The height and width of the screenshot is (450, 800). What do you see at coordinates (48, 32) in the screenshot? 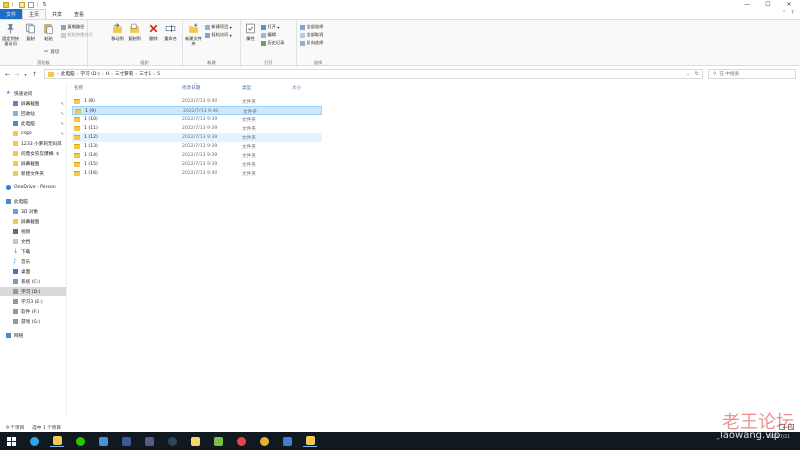
I see `paste-button: 粘贴` at bounding box center [48, 32].